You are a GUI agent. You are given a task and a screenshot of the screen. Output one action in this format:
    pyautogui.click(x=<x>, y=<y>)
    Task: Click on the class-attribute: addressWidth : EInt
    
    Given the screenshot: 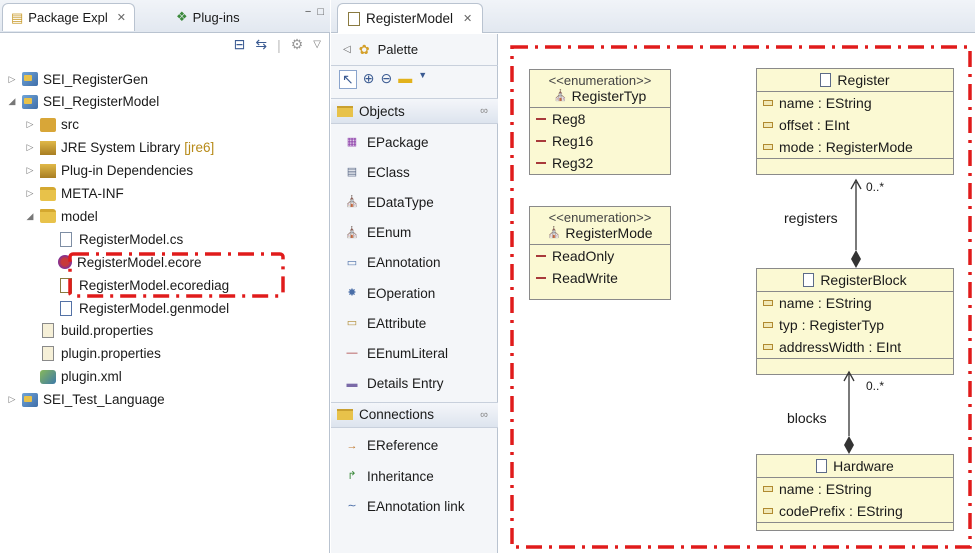 What is the action you would take?
    pyautogui.click(x=855, y=347)
    